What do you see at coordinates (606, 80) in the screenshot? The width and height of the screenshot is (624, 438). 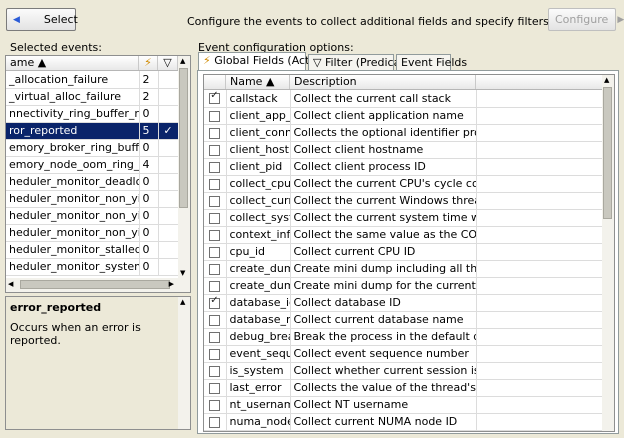 I see `gf-scroll-up-icon: ▲` at bounding box center [606, 80].